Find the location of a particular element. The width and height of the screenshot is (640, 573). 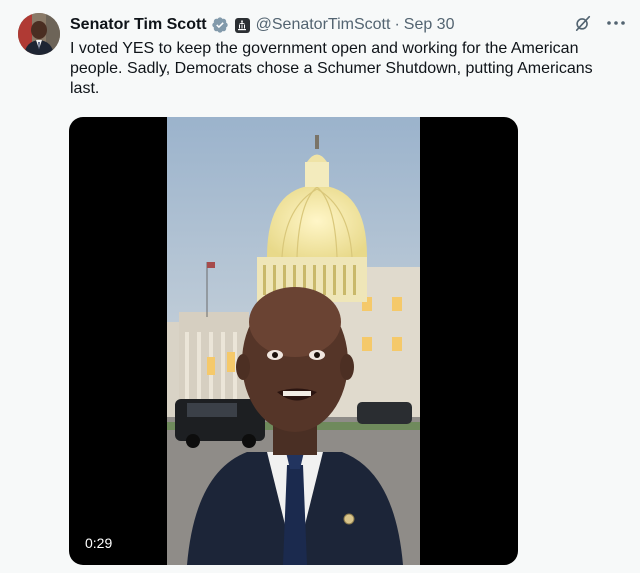

author-handle: @SenatorTimScott is located at coordinates (323, 25).